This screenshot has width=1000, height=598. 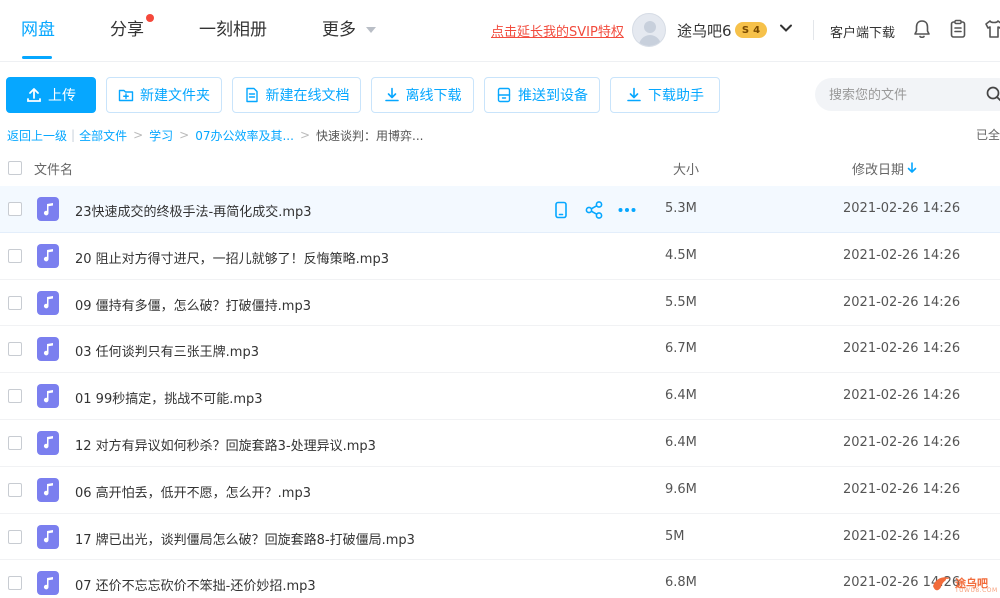 I want to click on share-icon, so click(x=594, y=210).